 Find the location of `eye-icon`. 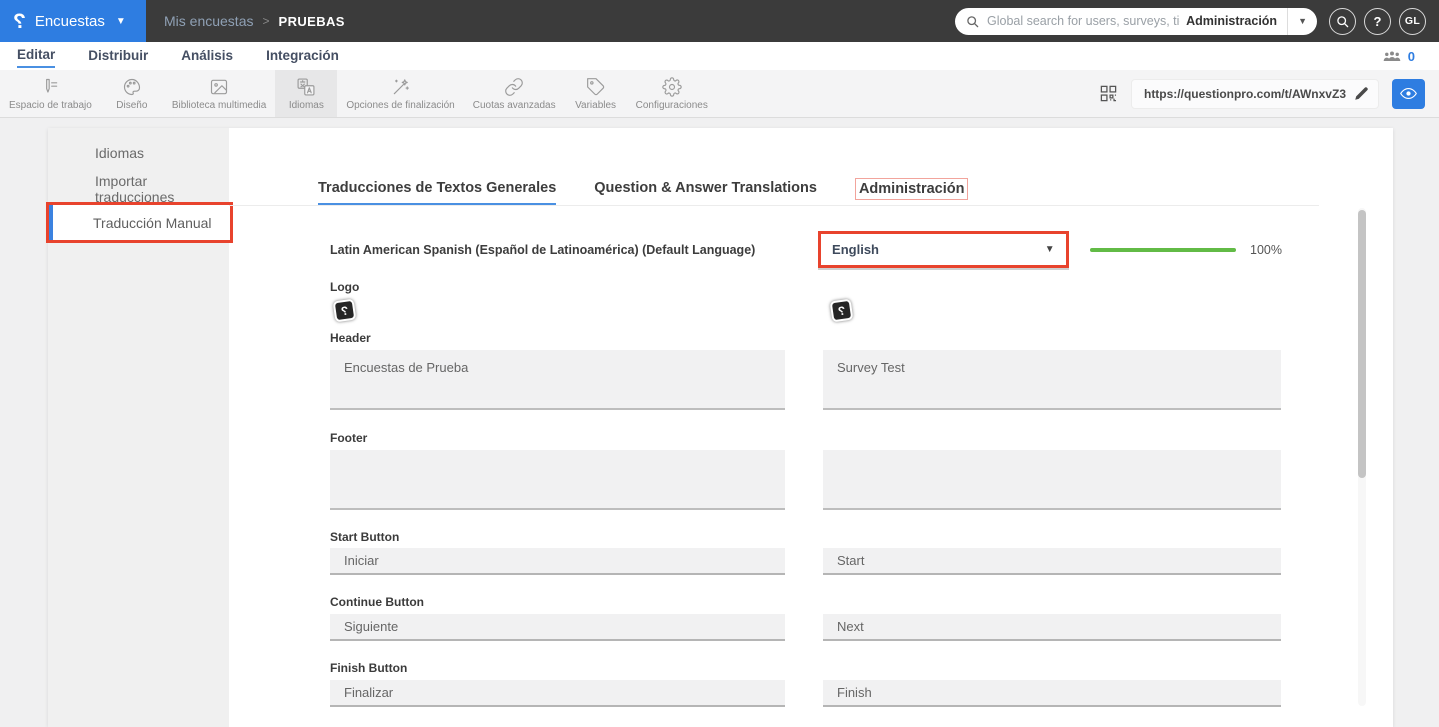

eye-icon is located at coordinates (1408, 93).